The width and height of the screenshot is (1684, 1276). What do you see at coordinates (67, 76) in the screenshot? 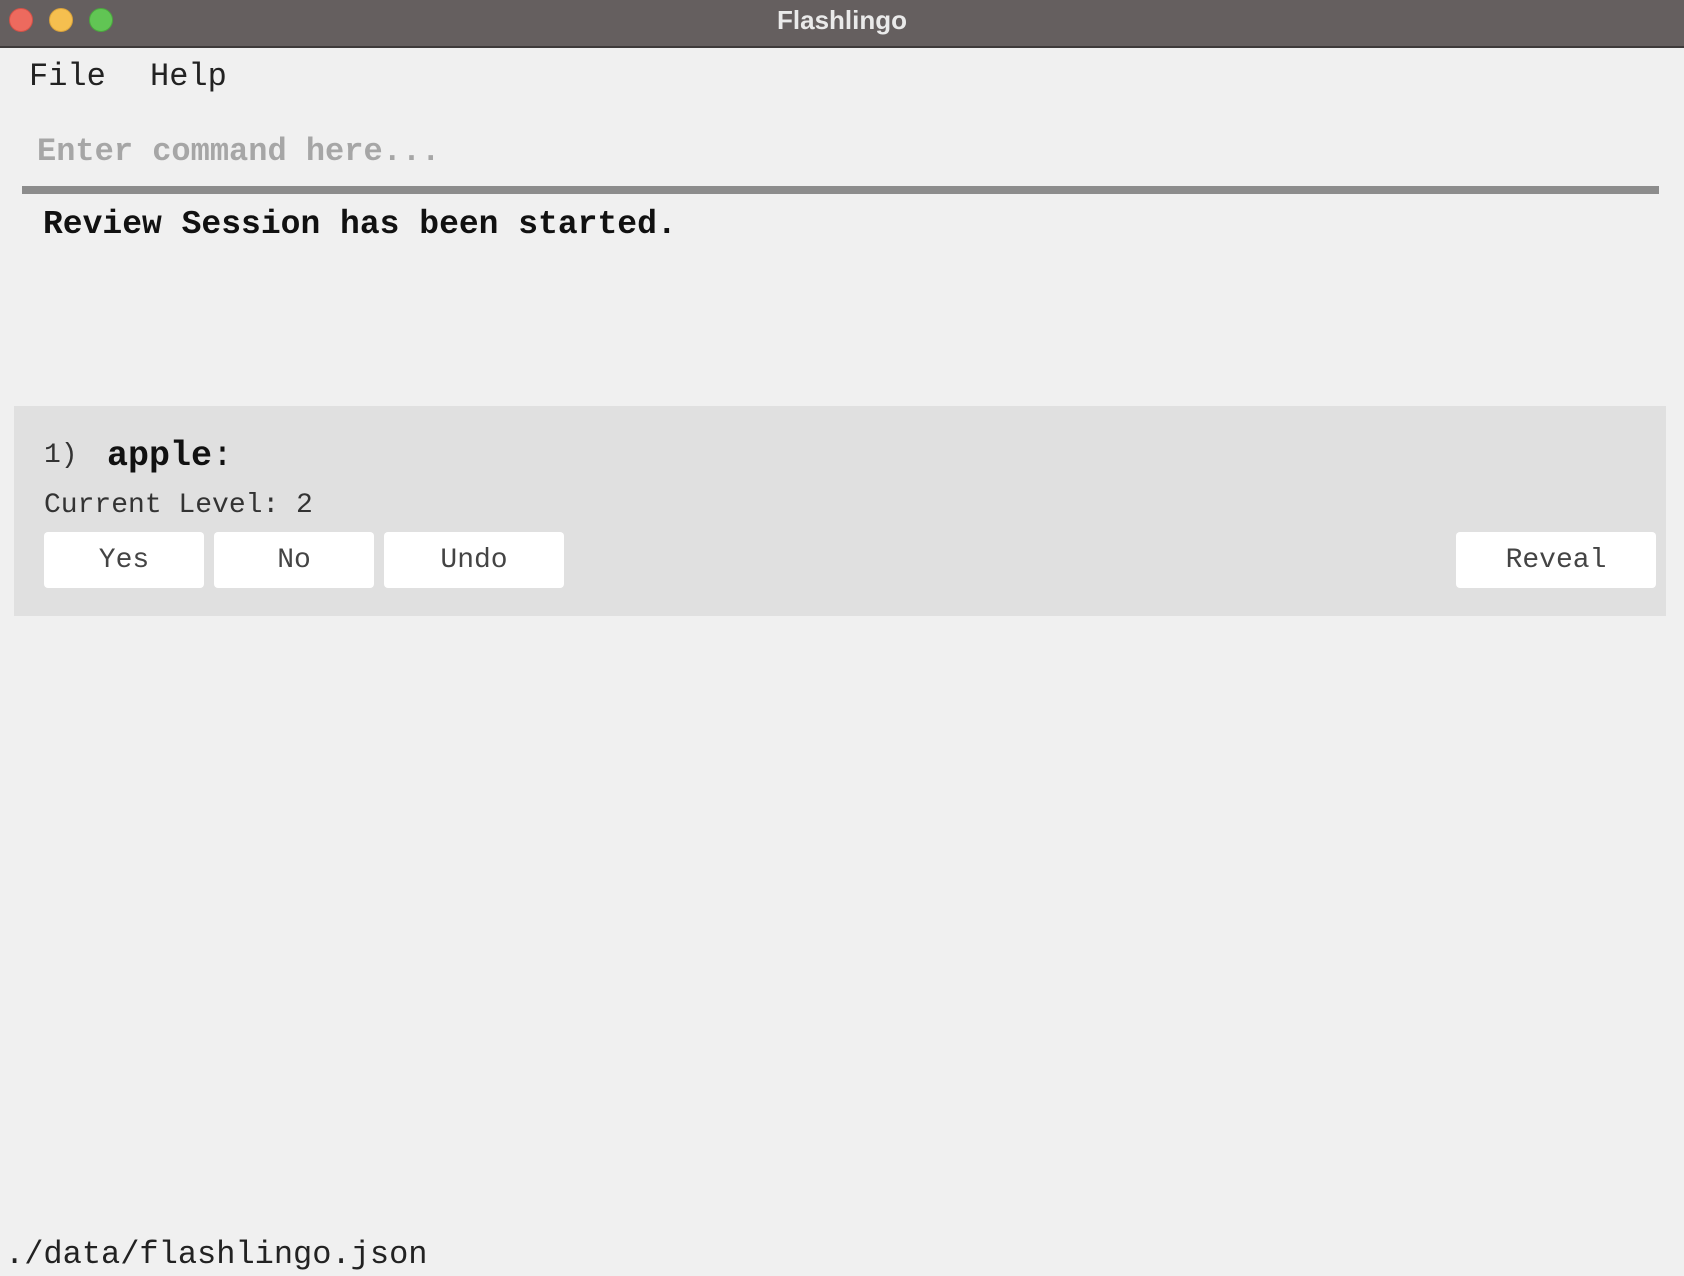
I see `menu-file: File` at bounding box center [67, 76].